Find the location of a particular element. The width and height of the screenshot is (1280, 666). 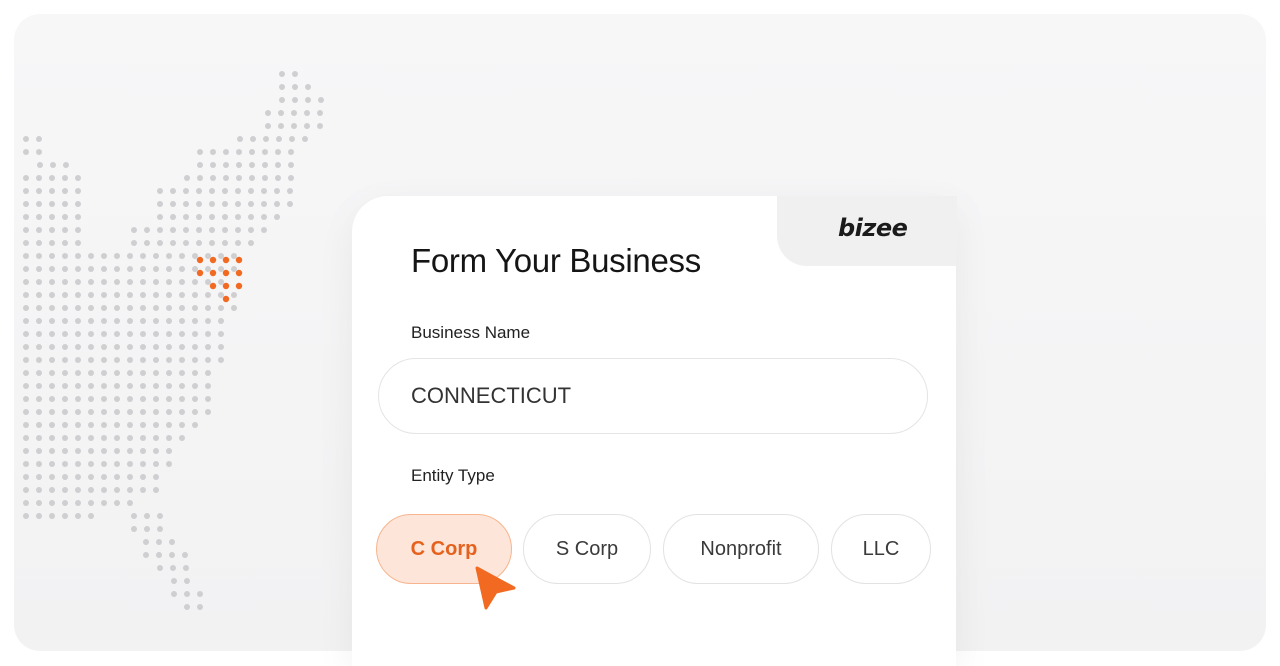

map-dot-highlight is located at coordinates (213, 260).